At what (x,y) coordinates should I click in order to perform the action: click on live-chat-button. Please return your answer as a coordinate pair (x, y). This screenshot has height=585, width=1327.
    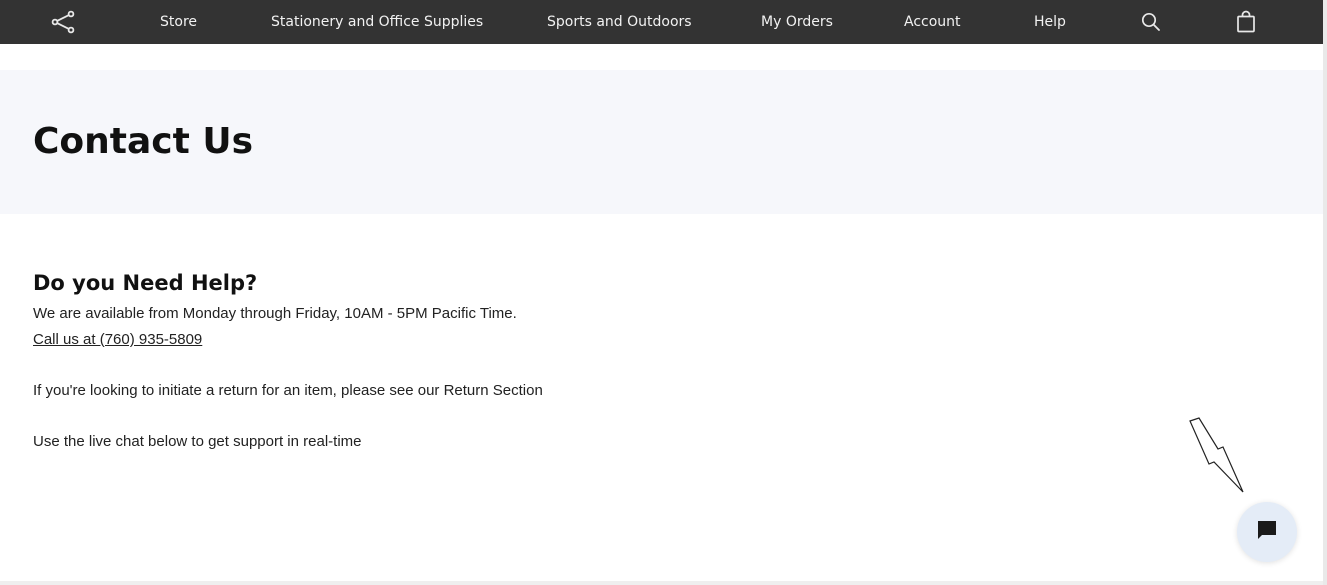
    Looking at the image, I should click on (1267, 532).